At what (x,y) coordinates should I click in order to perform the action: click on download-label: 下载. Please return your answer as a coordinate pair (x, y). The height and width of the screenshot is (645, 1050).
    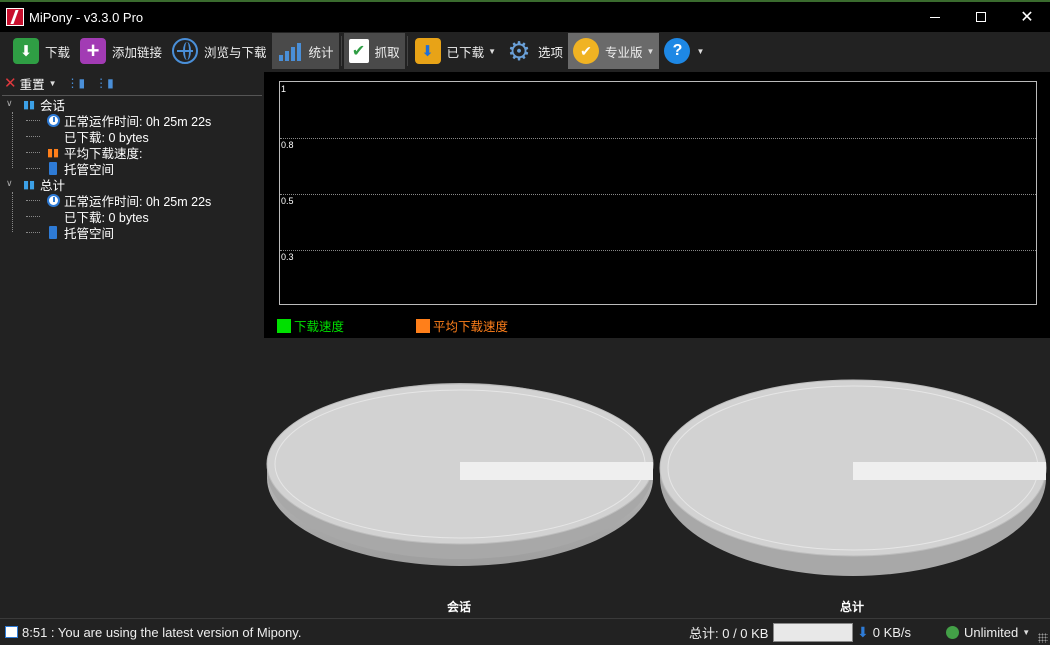
    Looking at the image, I should click on (58, 52).